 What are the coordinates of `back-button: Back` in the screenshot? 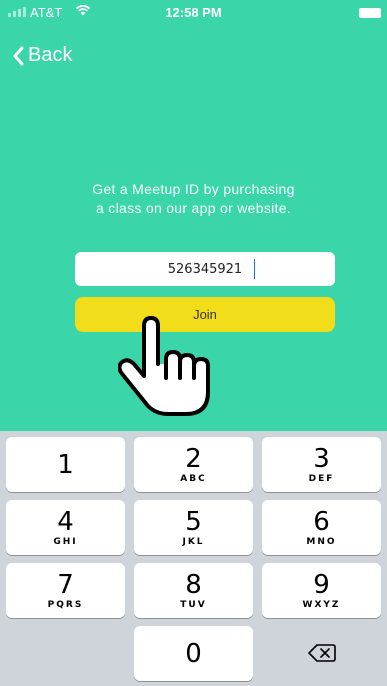 It's located at (42, 55).